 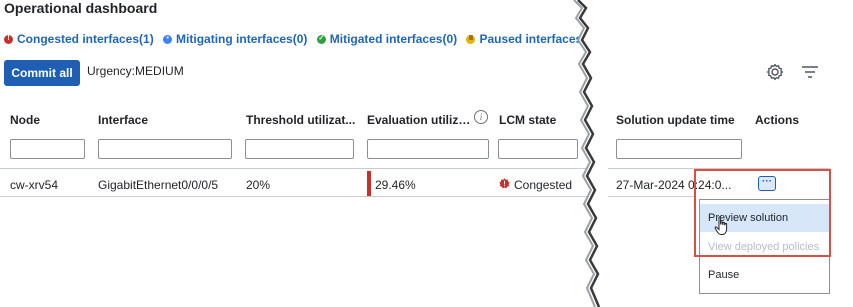 What do you see at coordinates (258, 185) in the screenshot?
I see `cell-threshold: 20%` at bounding box center [258, 185].